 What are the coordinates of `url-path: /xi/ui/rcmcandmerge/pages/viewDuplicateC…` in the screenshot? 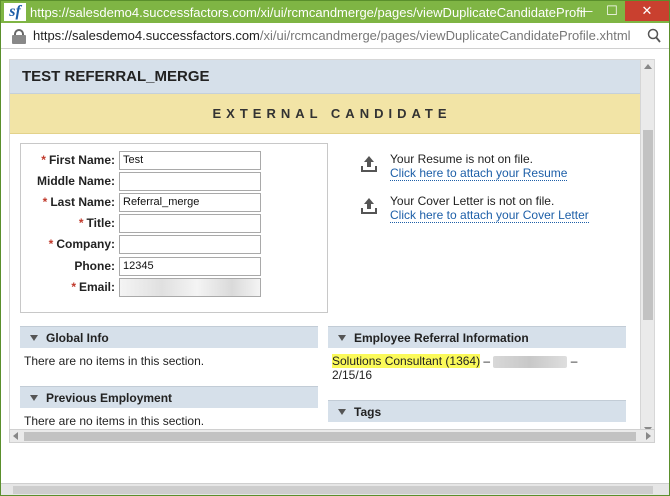 It's located at (445, 35).